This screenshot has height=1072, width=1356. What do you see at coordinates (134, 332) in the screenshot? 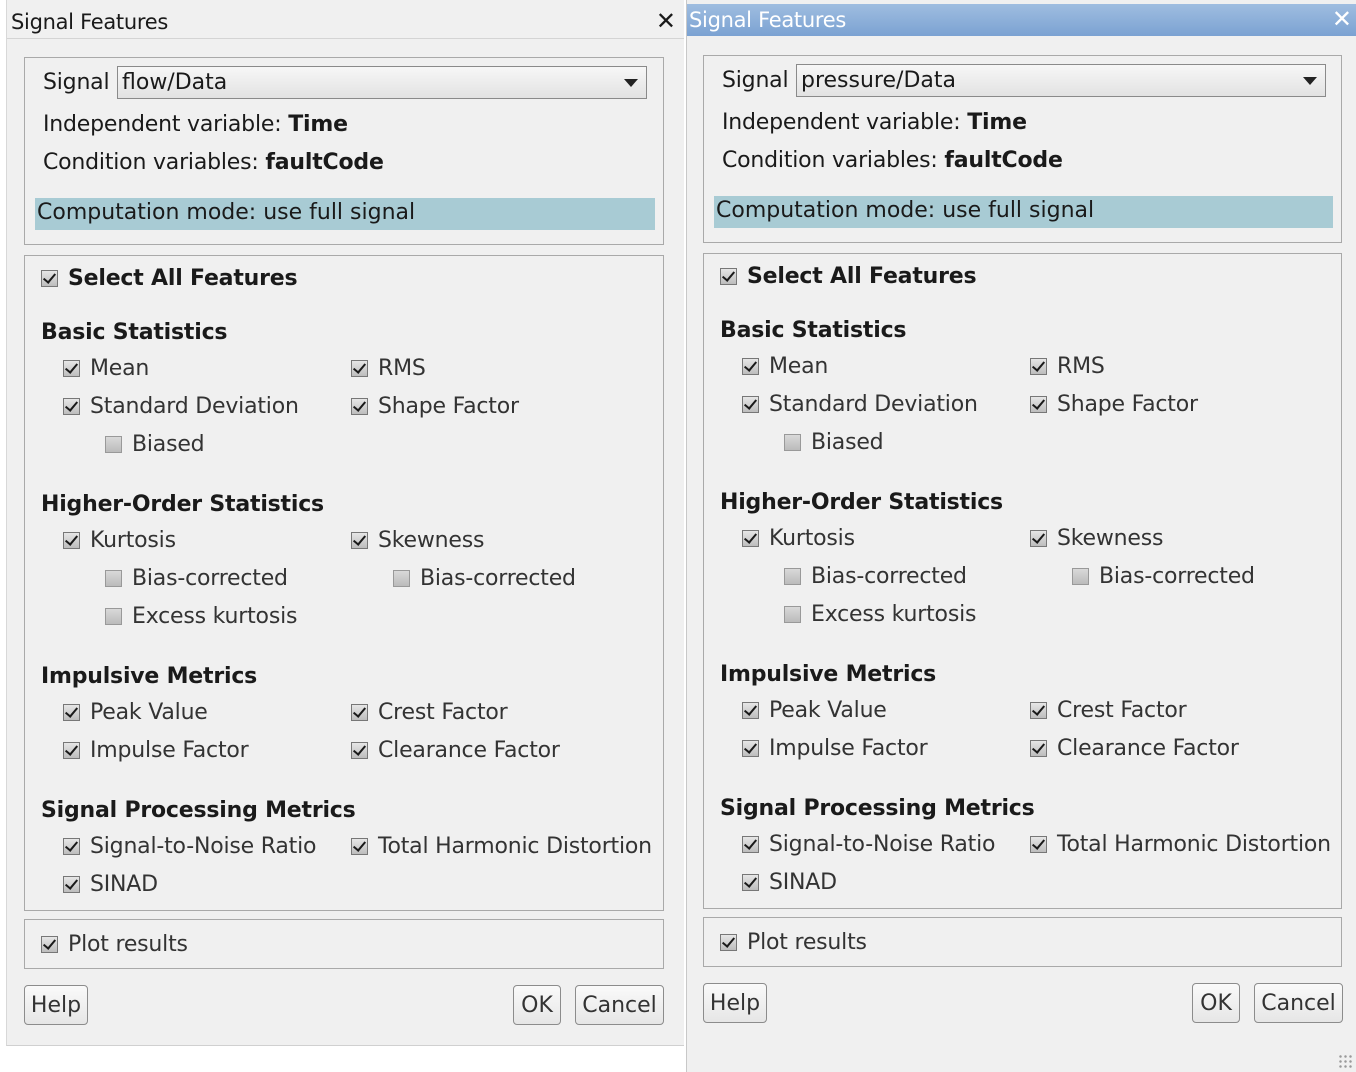
I see `basic-statistics-heading: Basic Statistics` at bounding box center [134, 332].